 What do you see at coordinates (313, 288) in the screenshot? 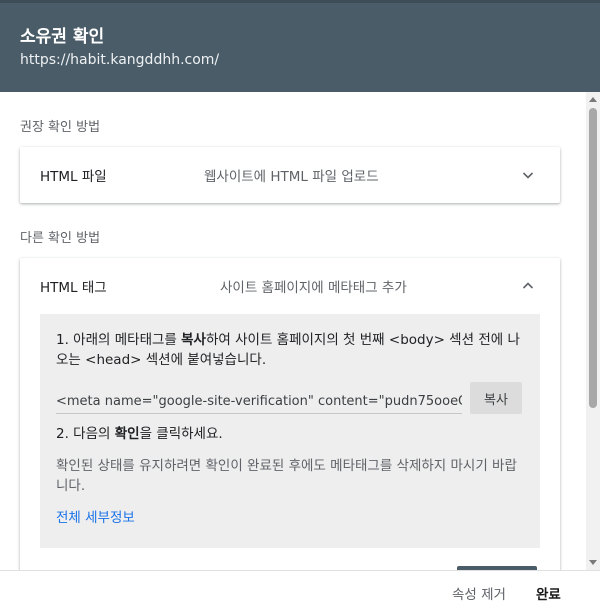
I see `method-description: 사이트 홈페이지에 메타태그 추가` at bounding box center [313, 288].